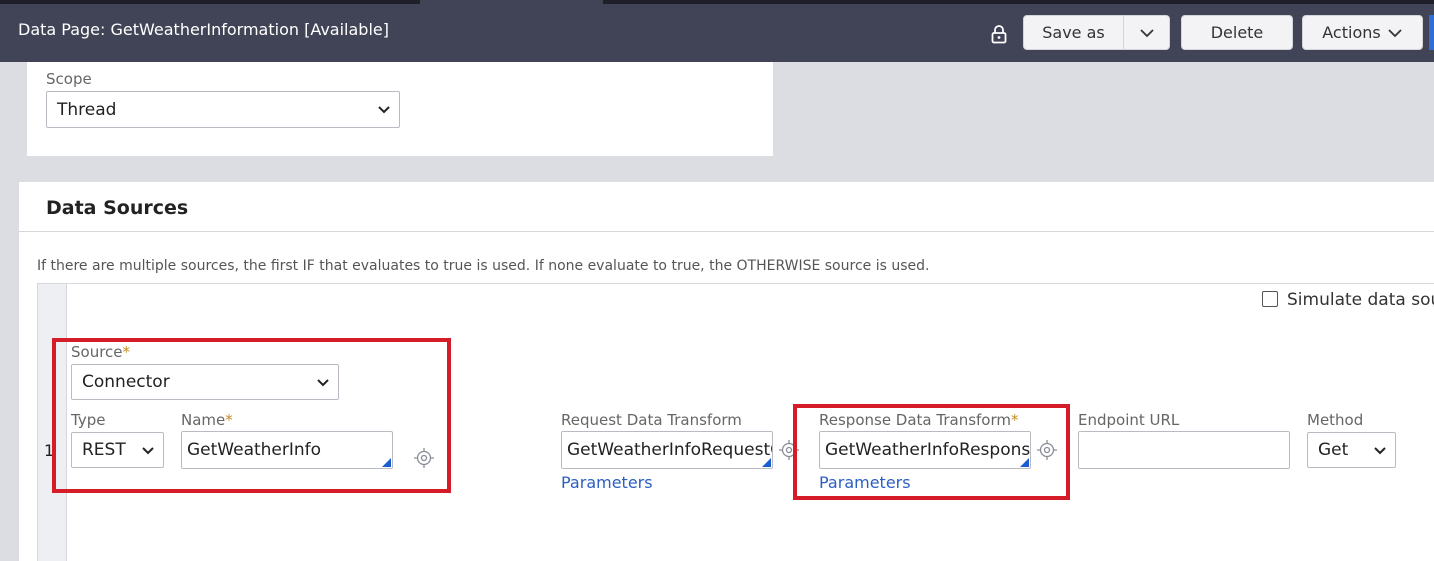 Image resolution: width=1434 pixels, height=561 pixels. Describe the element at coordinates (931, 452) in the screenshot. I see `highlight-box-response` at that location.